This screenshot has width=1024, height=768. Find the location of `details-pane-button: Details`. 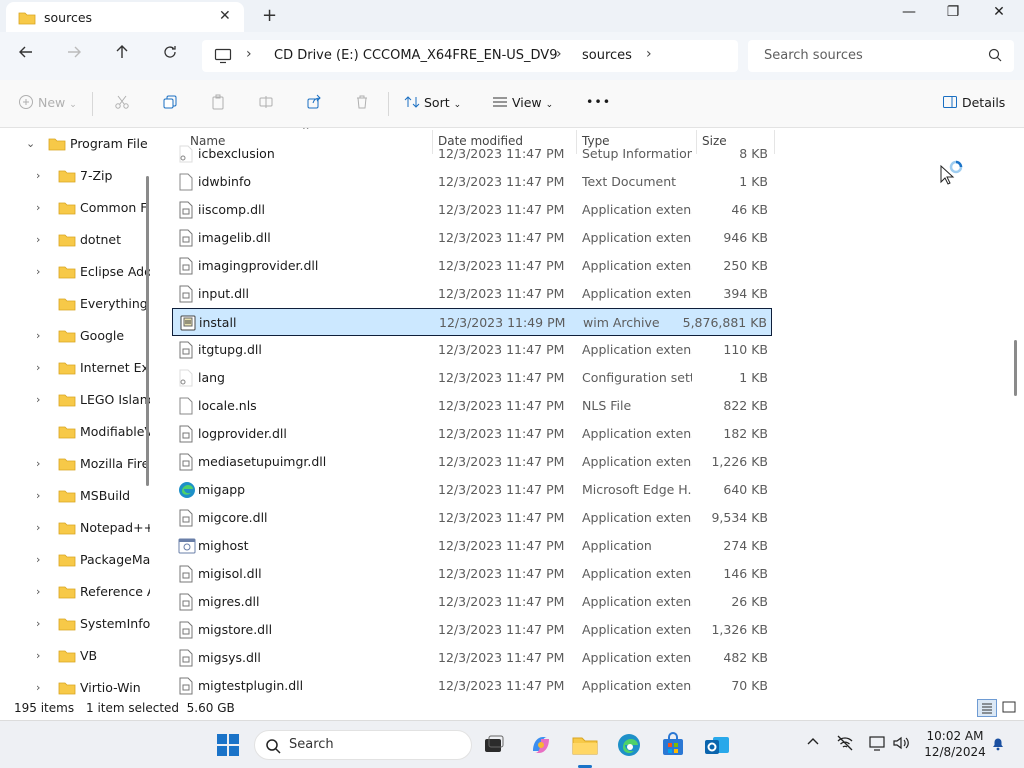

details-pane-button: Details is located at coordinates (973, 104).